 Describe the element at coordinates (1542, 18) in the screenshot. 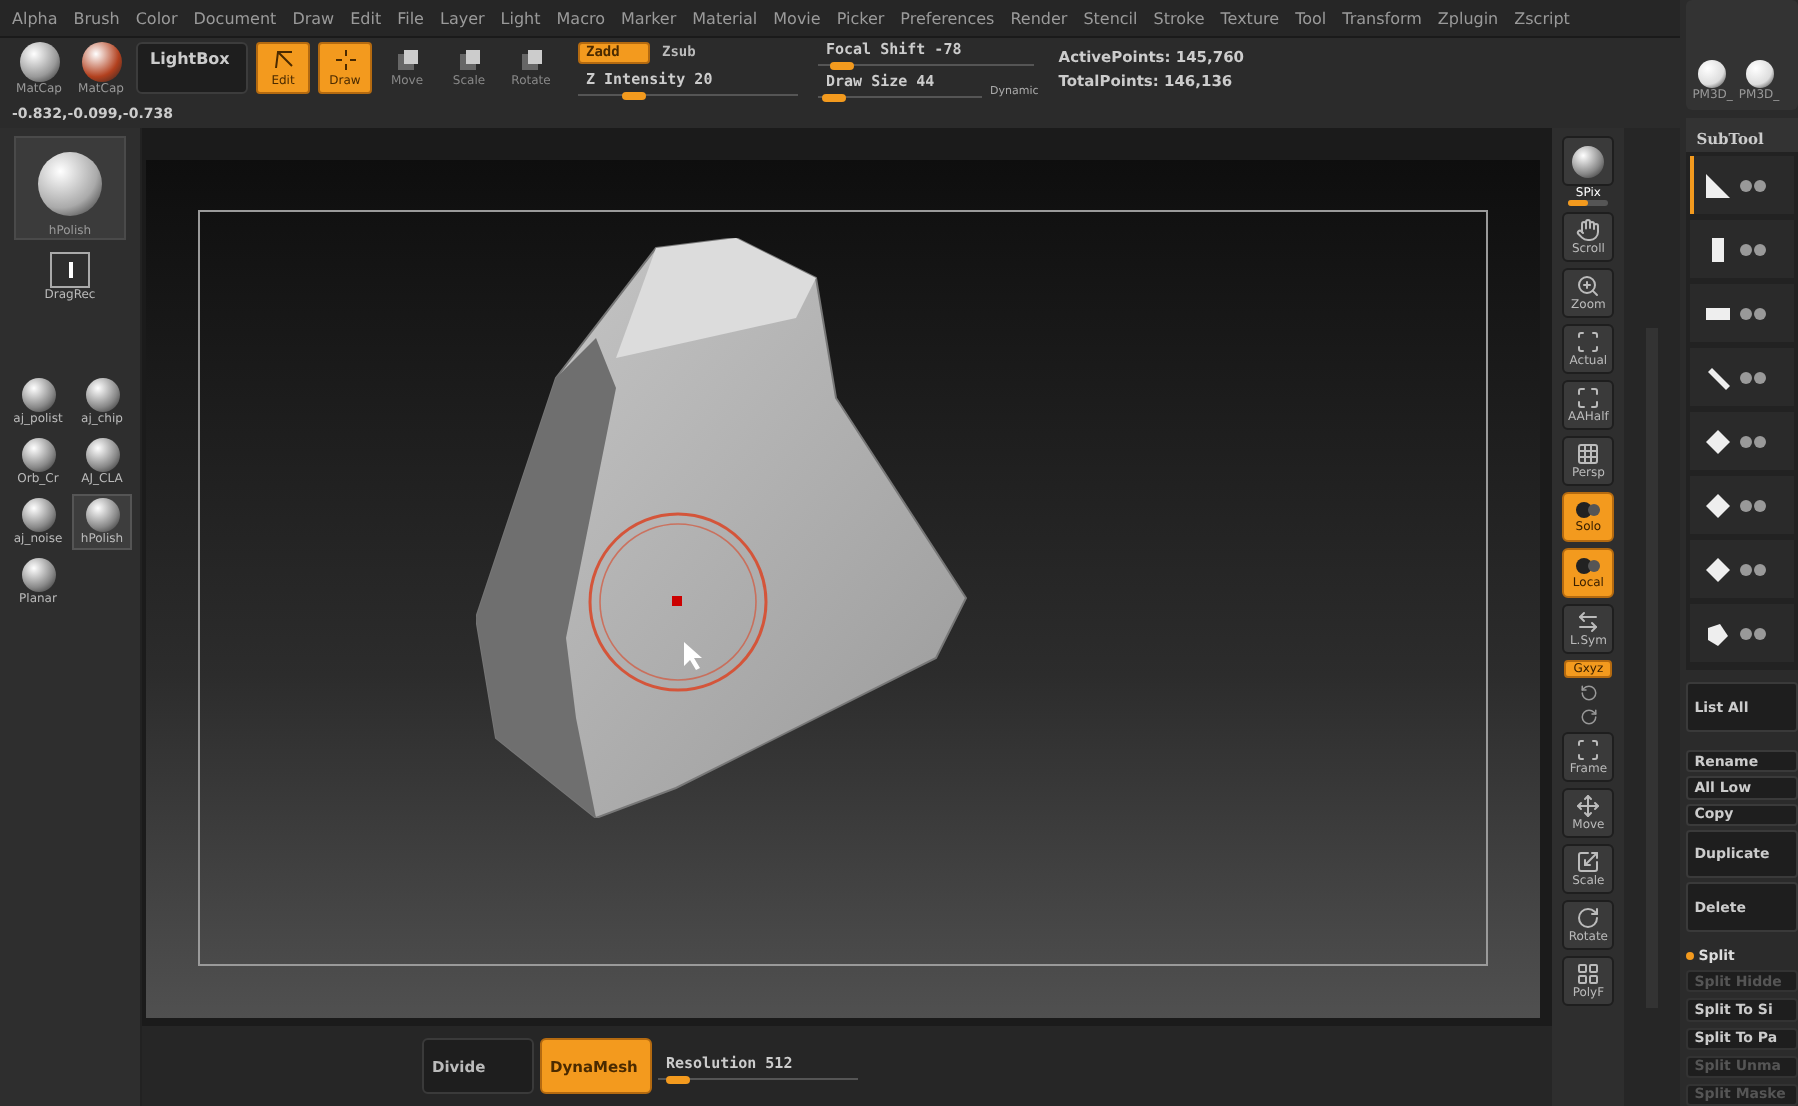

I see `menu-item: Zscript` at that location.